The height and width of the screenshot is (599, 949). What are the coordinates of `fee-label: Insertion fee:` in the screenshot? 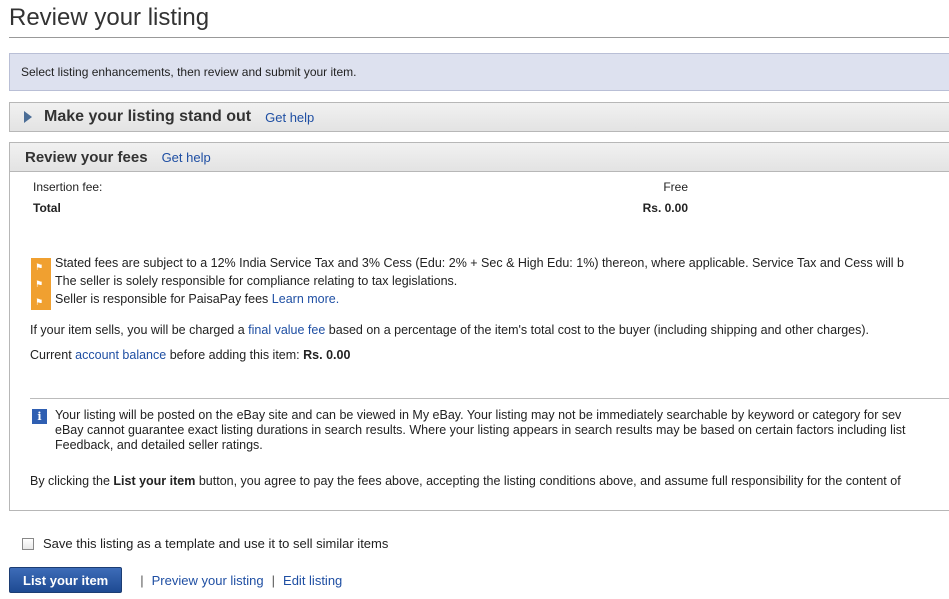 It's located at (68, 187).